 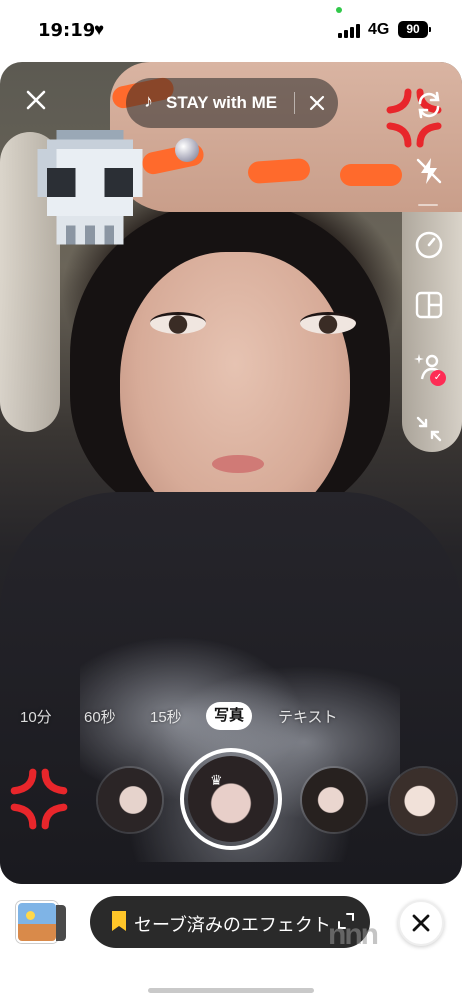 What do you see at coordinates (231, 30) in the screenshot?
I see `status-bar: 19:19 ♥ 4G 90` at bounding box center [231, 30].